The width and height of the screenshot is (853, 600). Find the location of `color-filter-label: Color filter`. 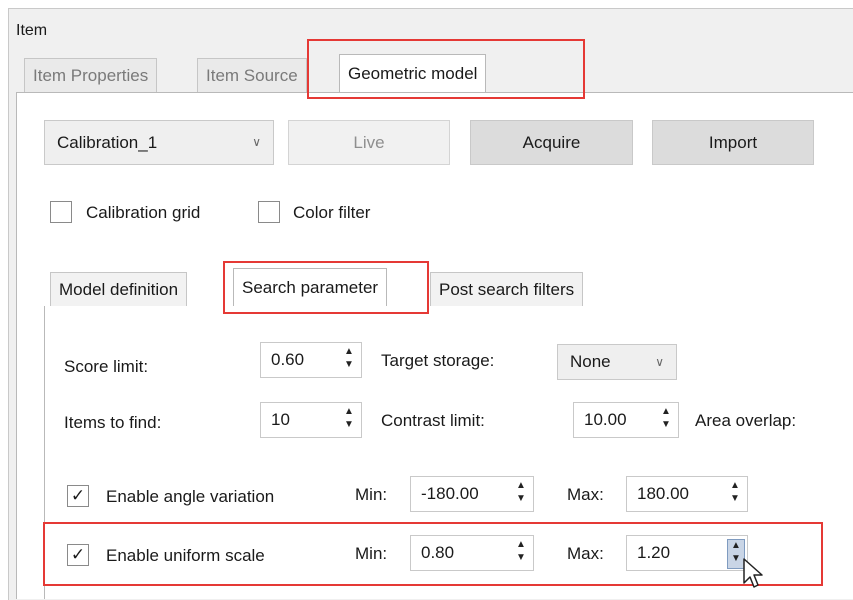

color-filter-label: Color filter is located at coordinates (332, 212).